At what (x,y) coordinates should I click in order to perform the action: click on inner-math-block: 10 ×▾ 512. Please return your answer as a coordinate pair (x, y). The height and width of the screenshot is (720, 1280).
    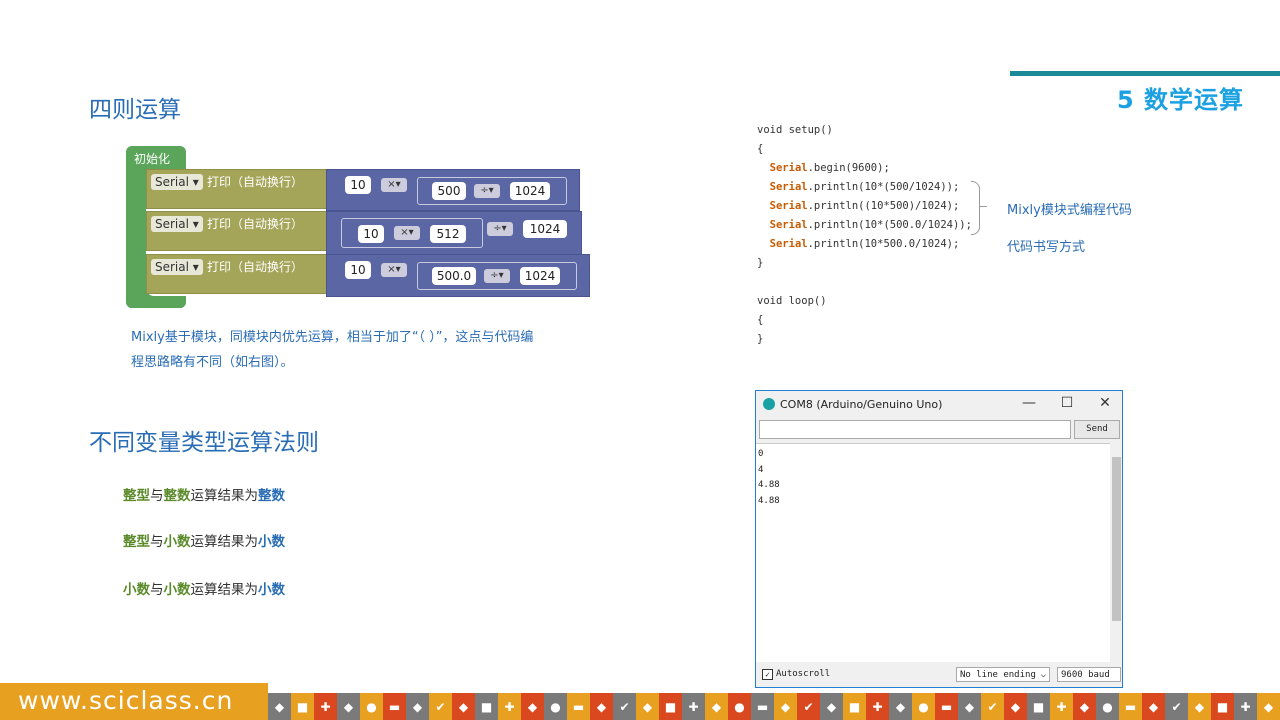
    Looking at the image, I should click on (412, 233).